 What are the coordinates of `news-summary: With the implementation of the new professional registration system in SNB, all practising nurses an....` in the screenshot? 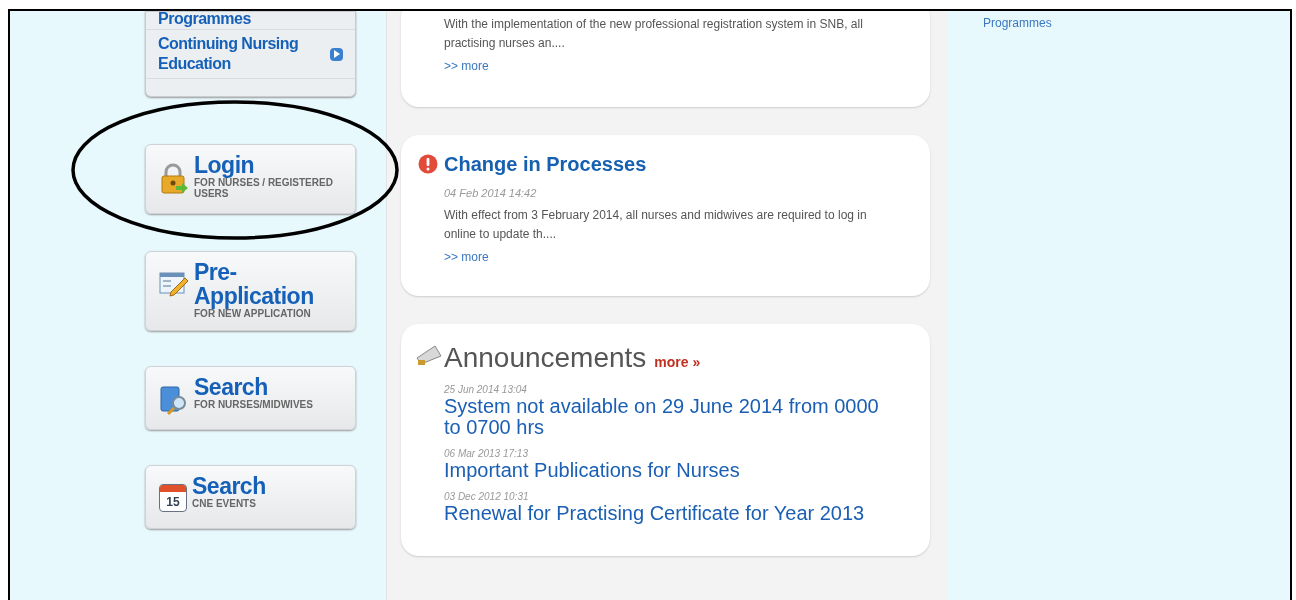 It's located at (654, 34).